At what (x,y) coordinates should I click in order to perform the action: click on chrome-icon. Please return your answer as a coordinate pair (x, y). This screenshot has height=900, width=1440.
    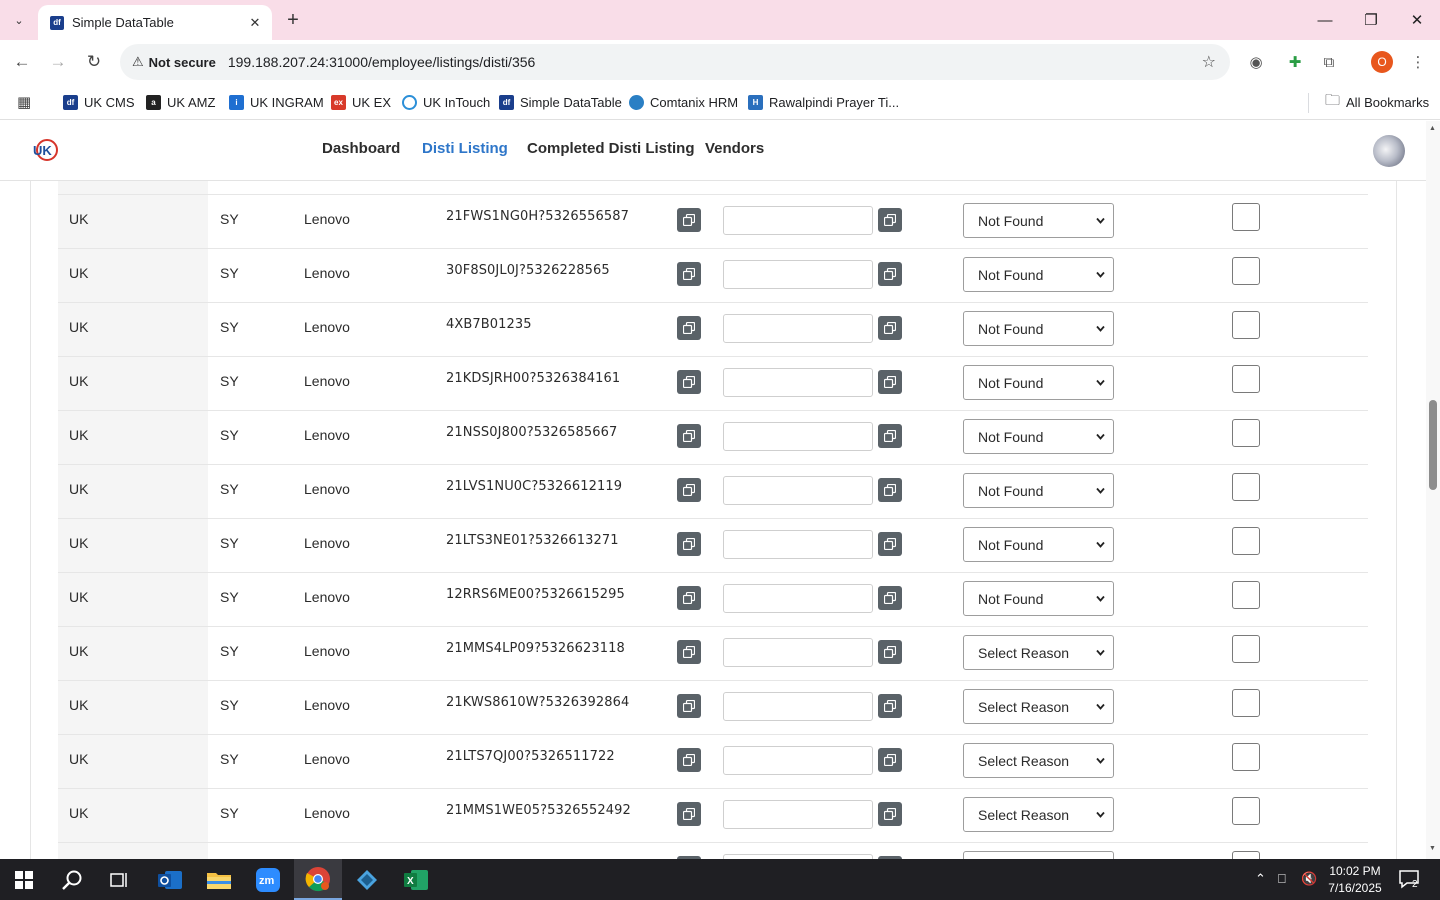
    Looking at the image, I should click on (318, 879).